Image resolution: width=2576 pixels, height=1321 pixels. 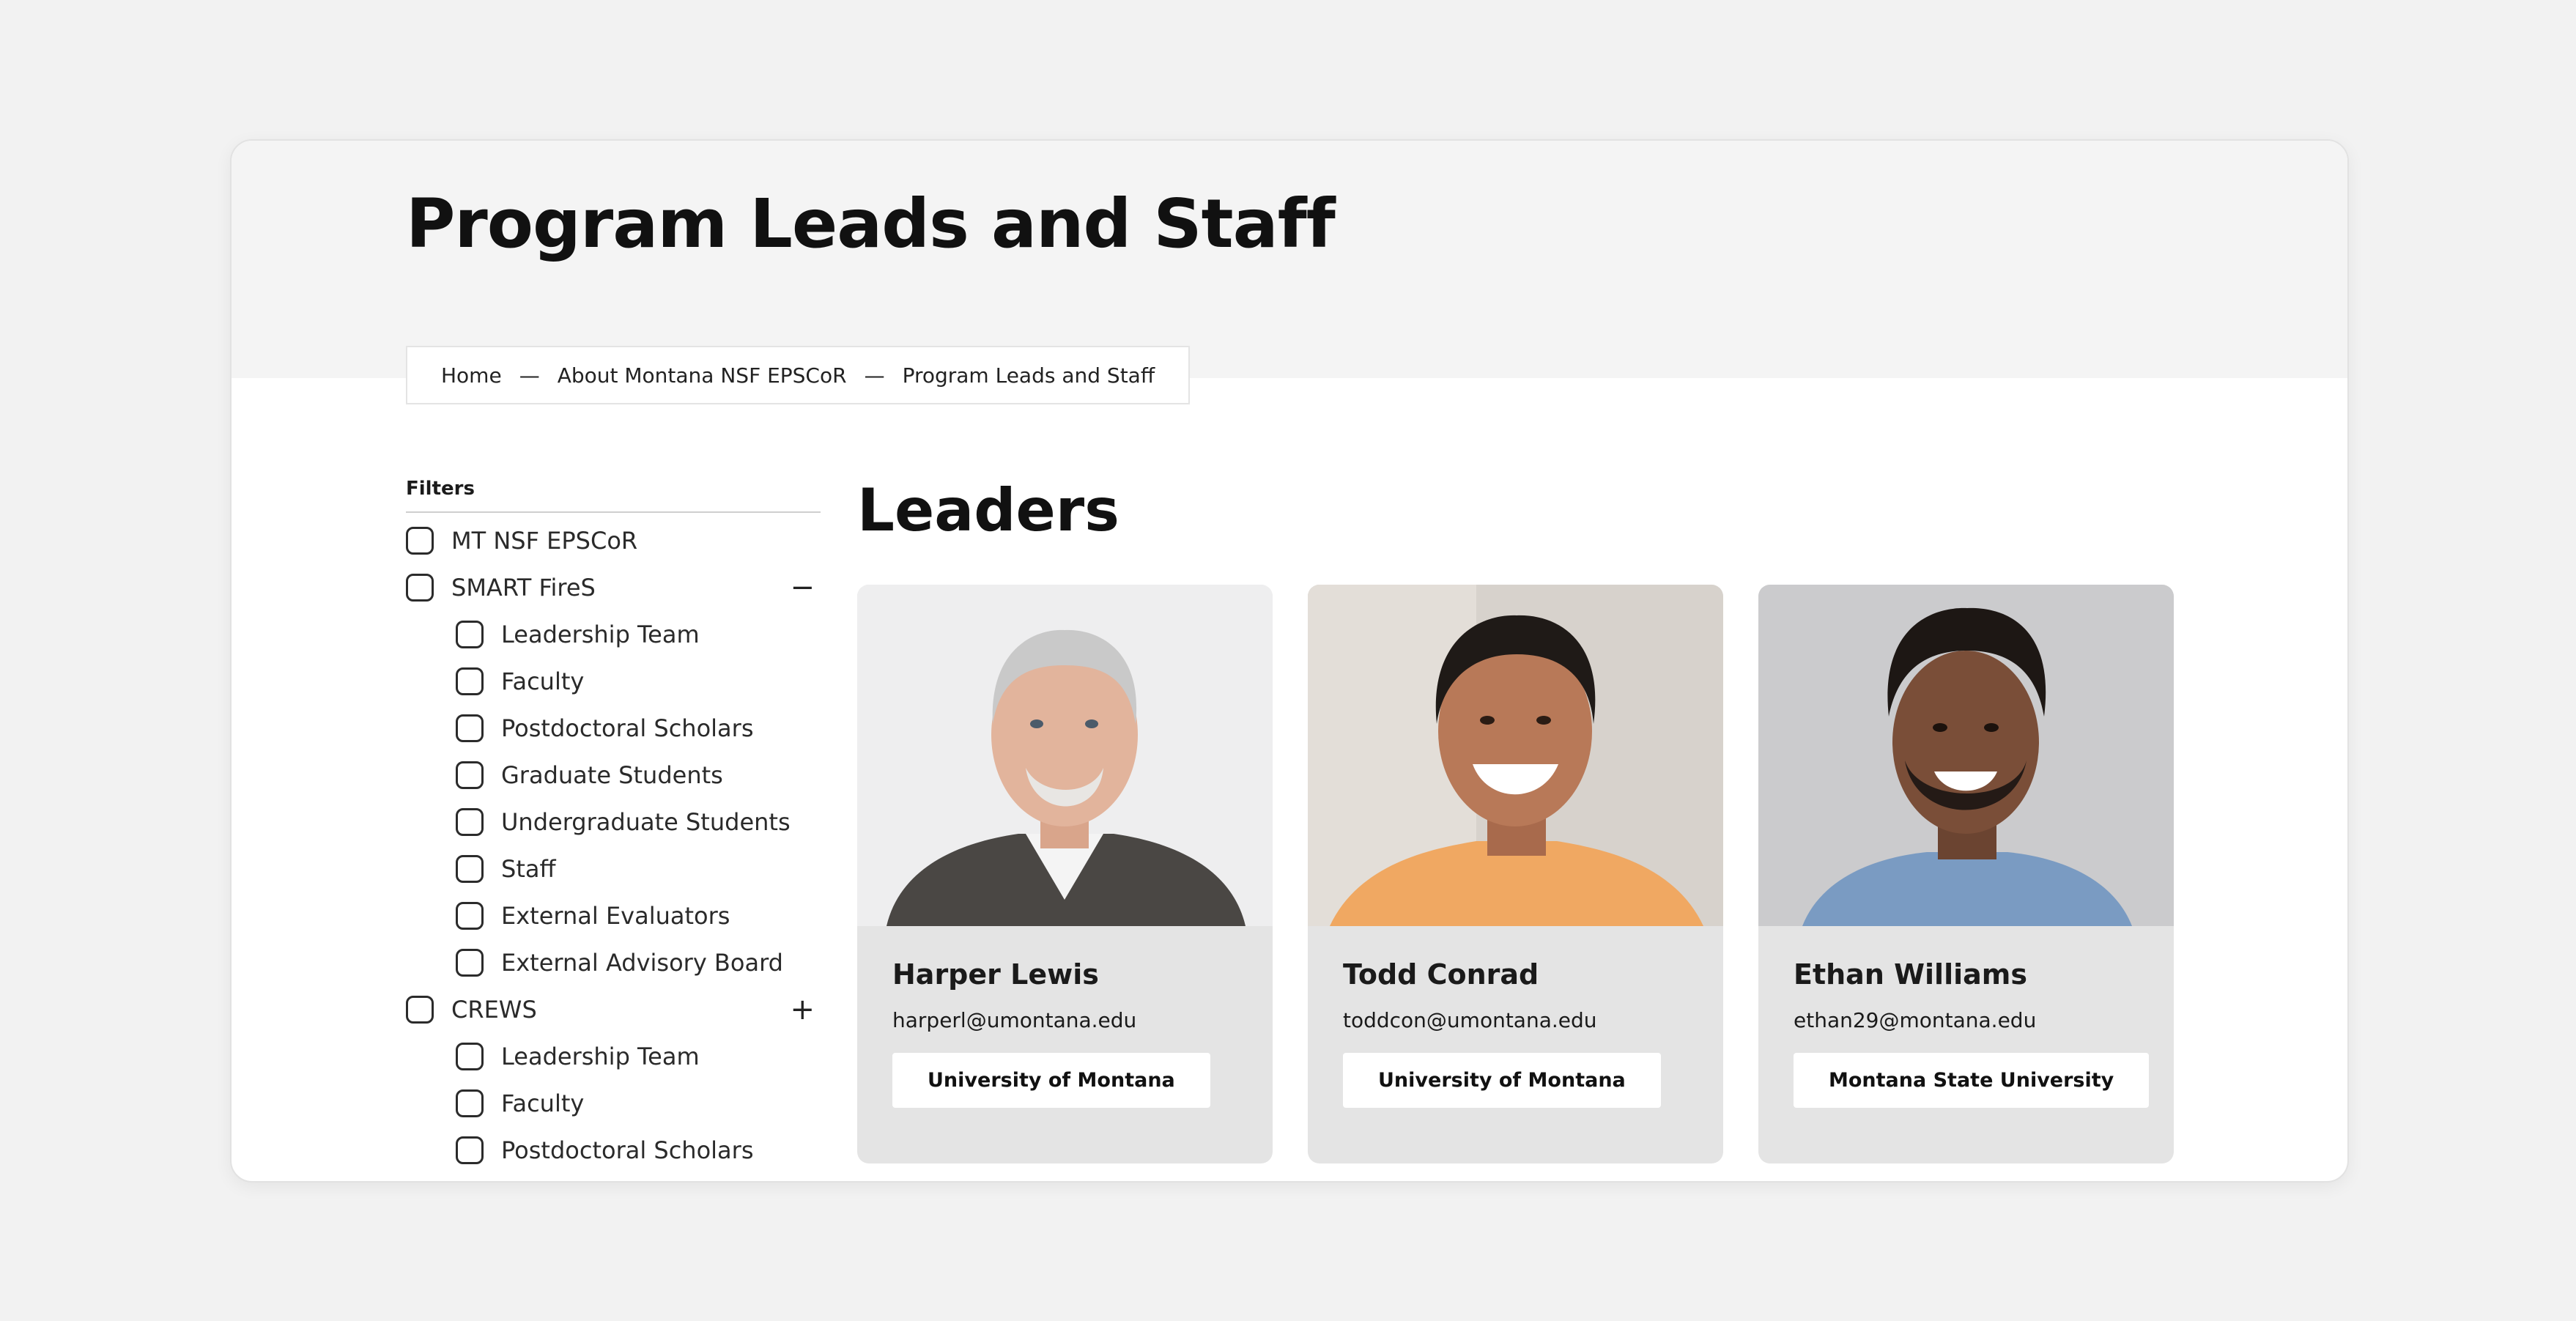 I want to click on filter-smart-fires-undergraduate-students: Undergraduate Students, so click(x=613, y=822).